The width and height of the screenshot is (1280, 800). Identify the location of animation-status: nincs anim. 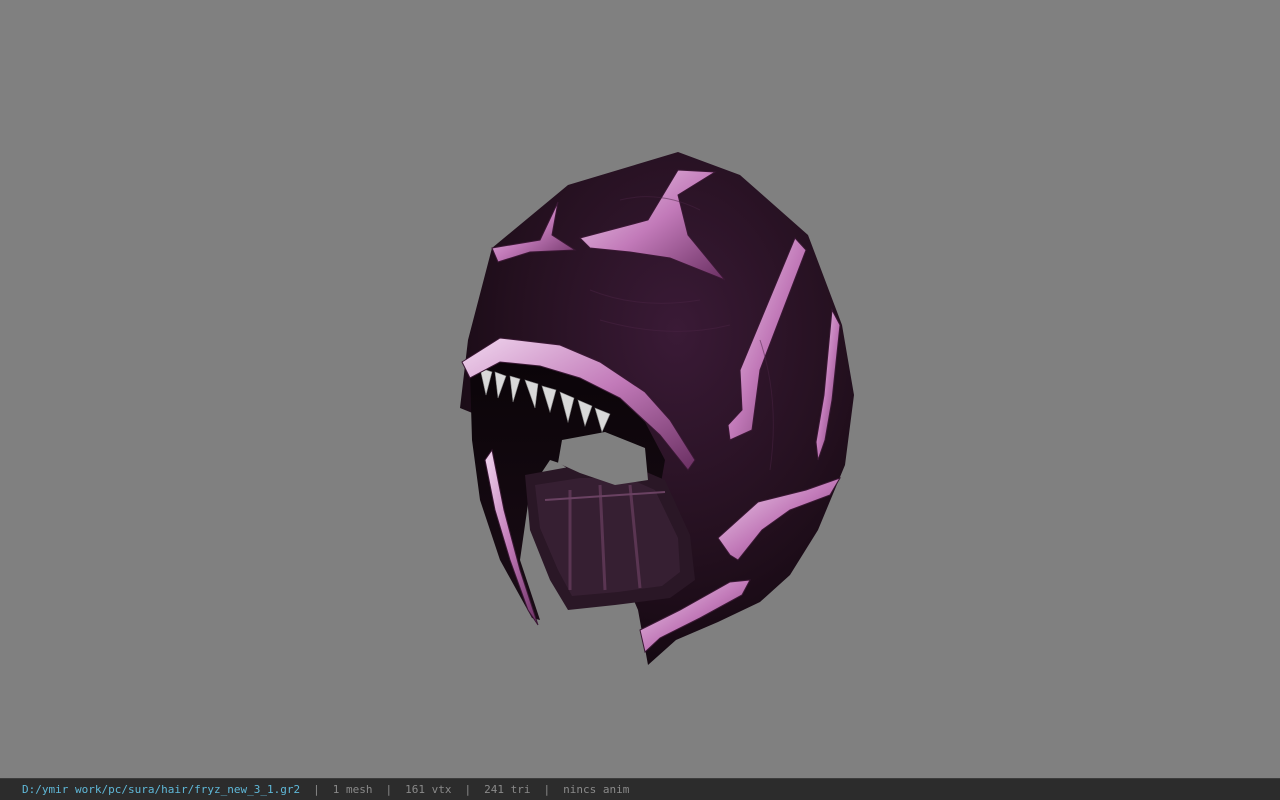
(596, 789).